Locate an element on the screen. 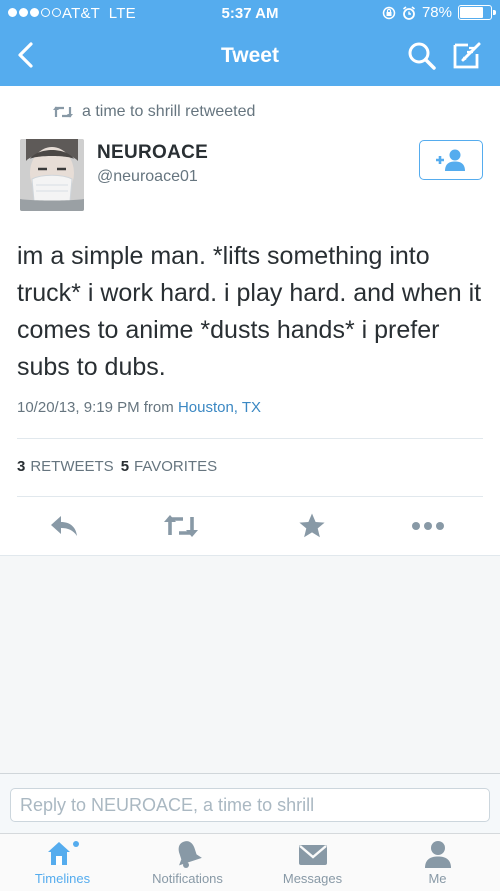 This screenshot has width=500, height=891. more-button is located at coordinates (428, 526).